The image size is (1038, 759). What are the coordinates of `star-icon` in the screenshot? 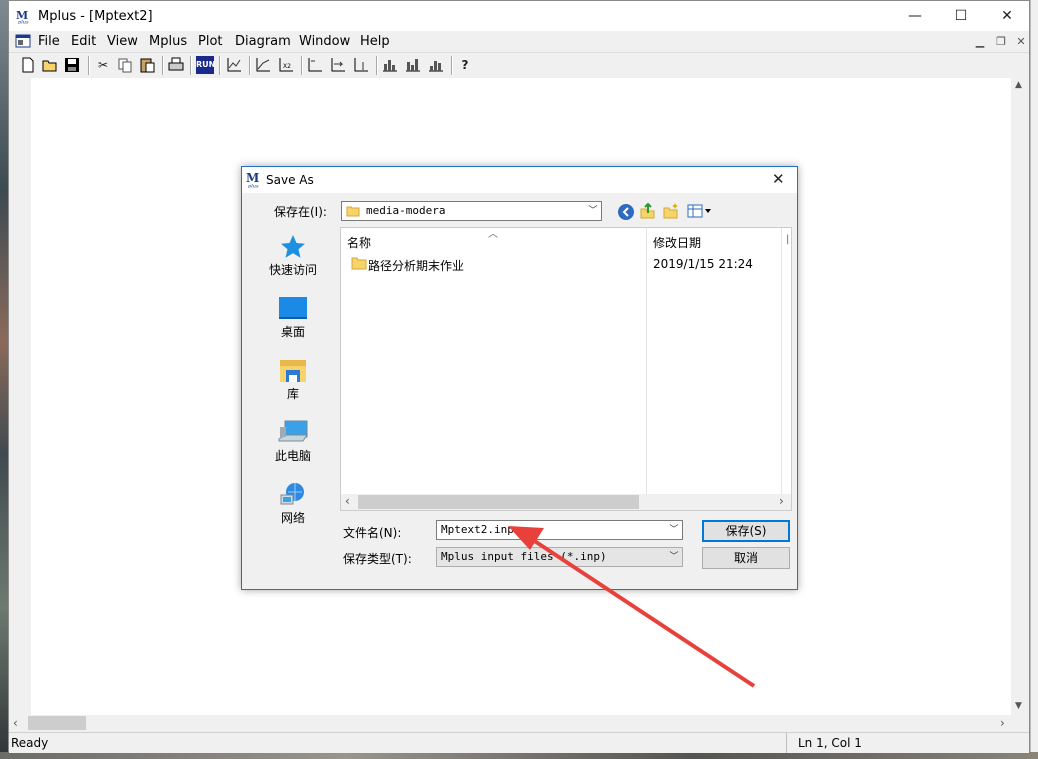 It's located at (293, 246).